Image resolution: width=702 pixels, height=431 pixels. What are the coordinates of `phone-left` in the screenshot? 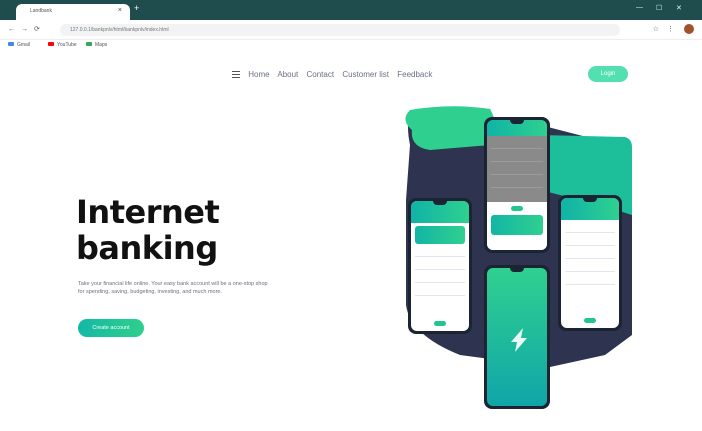 It's located at (440, 266).